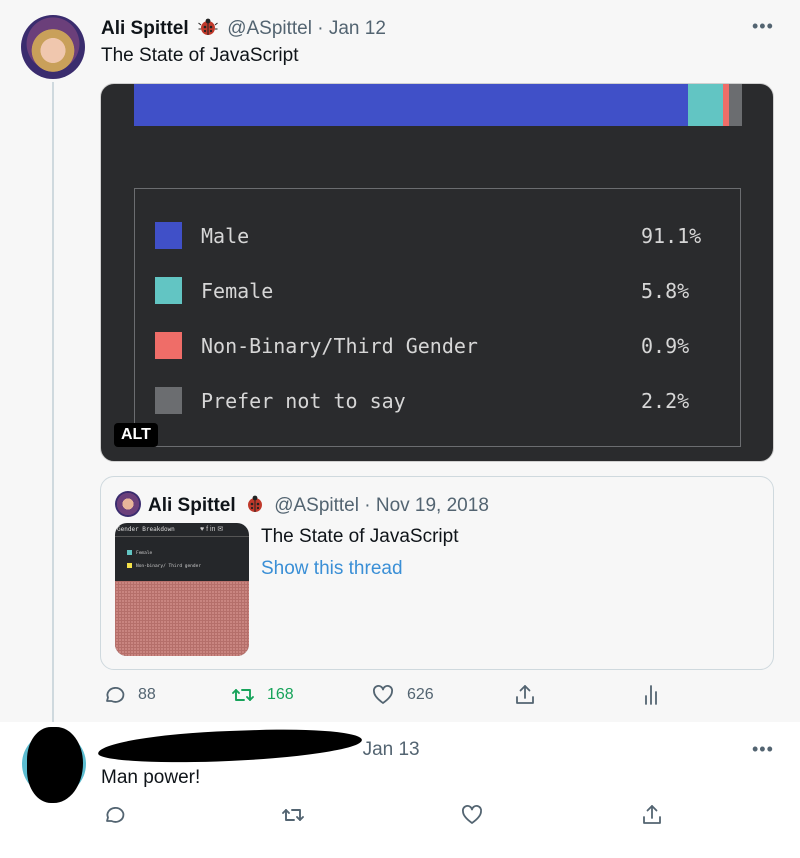 The width and height of the screenshot is (800, 858). Describe the element at coordinates (151, 777) in the screenshot. I see `tweet-text: Man power!` at that location.